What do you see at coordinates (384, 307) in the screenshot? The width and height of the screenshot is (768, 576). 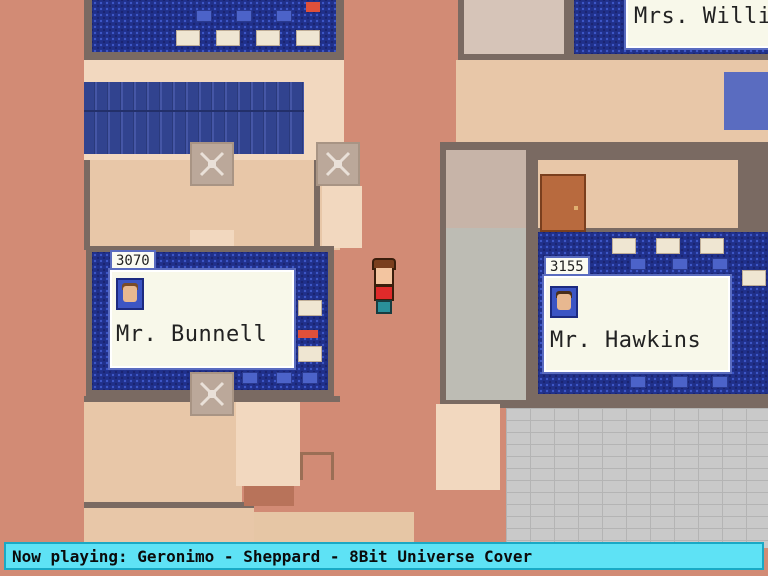 I see `player-pants` at bounding box center [384, 307].